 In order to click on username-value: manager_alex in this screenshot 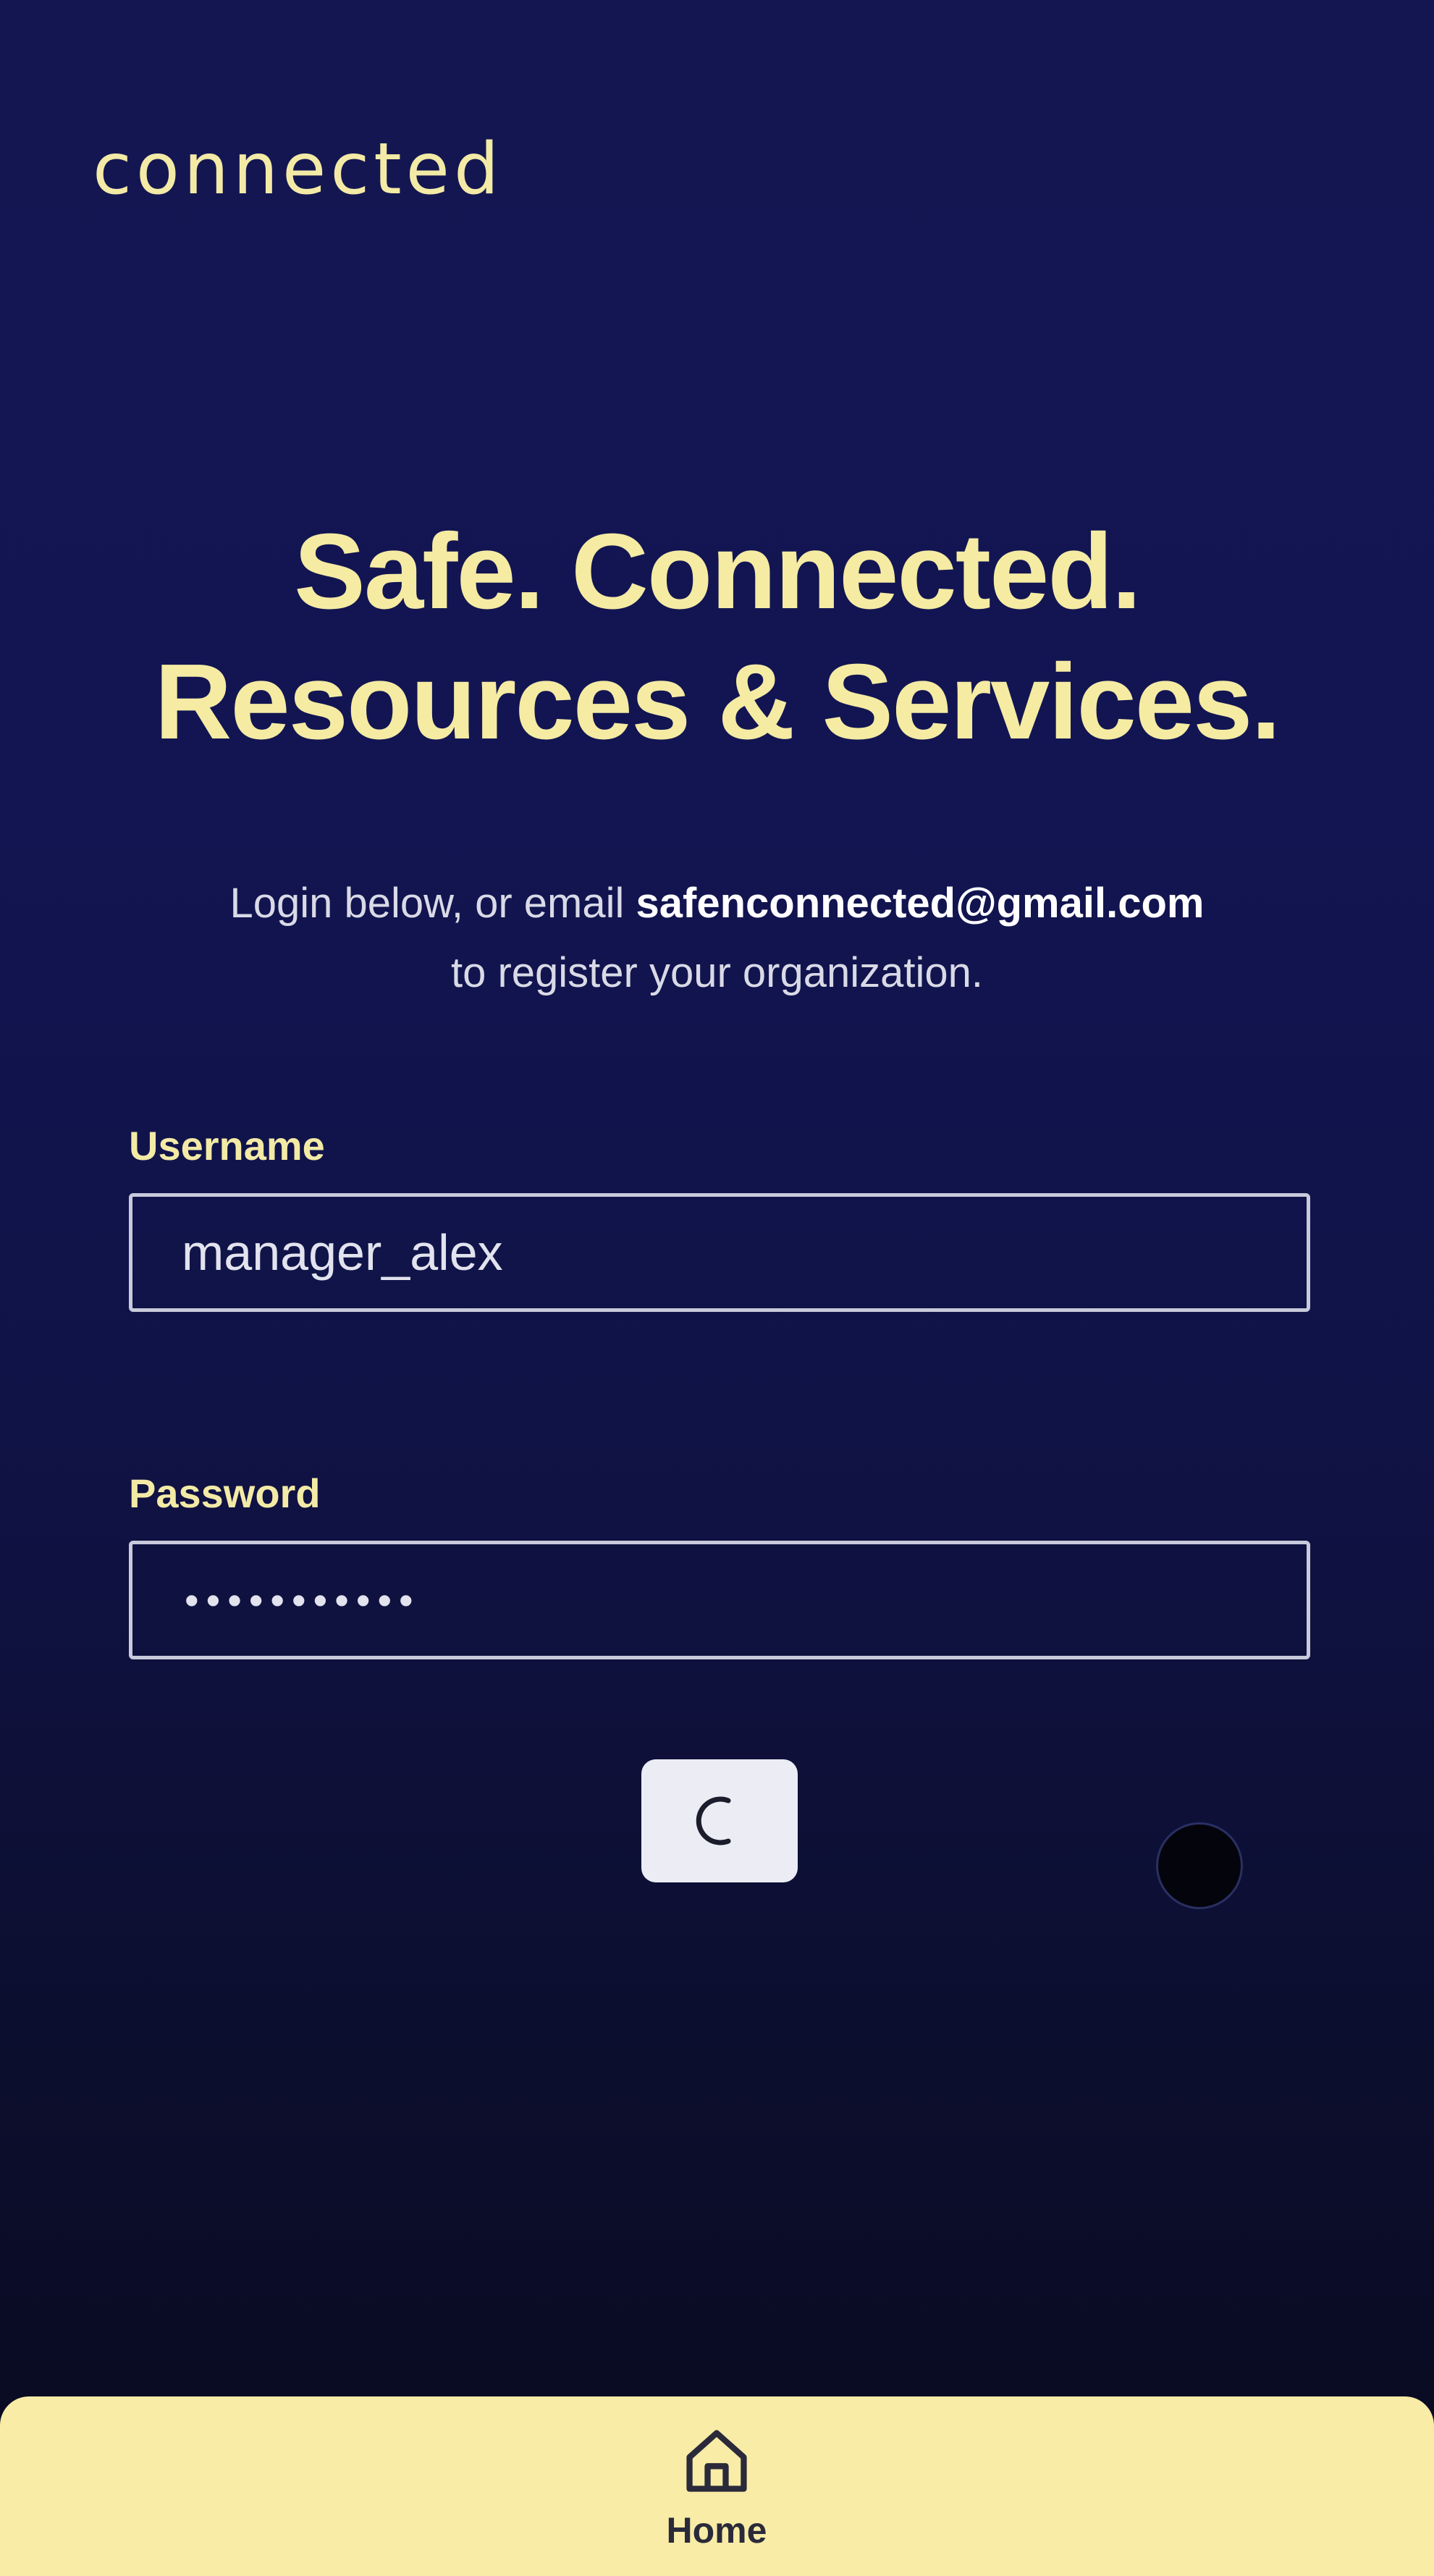, I will do `click(342, 1252)`.